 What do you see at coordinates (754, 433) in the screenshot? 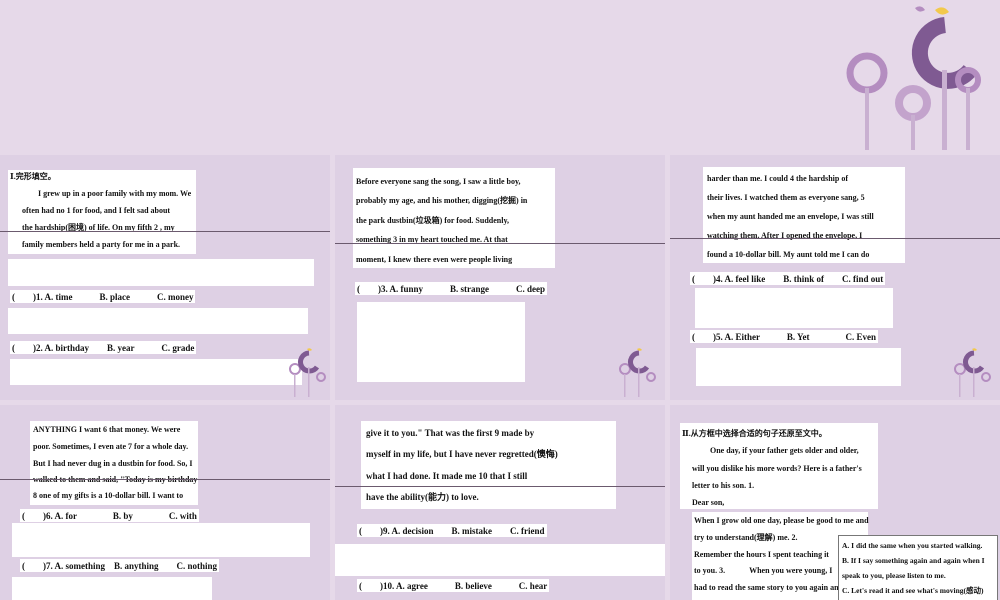
I see `section-heading: Ⅱ.从方框中选择合适的句子还原至文中。` at bounding box center [754, 433].